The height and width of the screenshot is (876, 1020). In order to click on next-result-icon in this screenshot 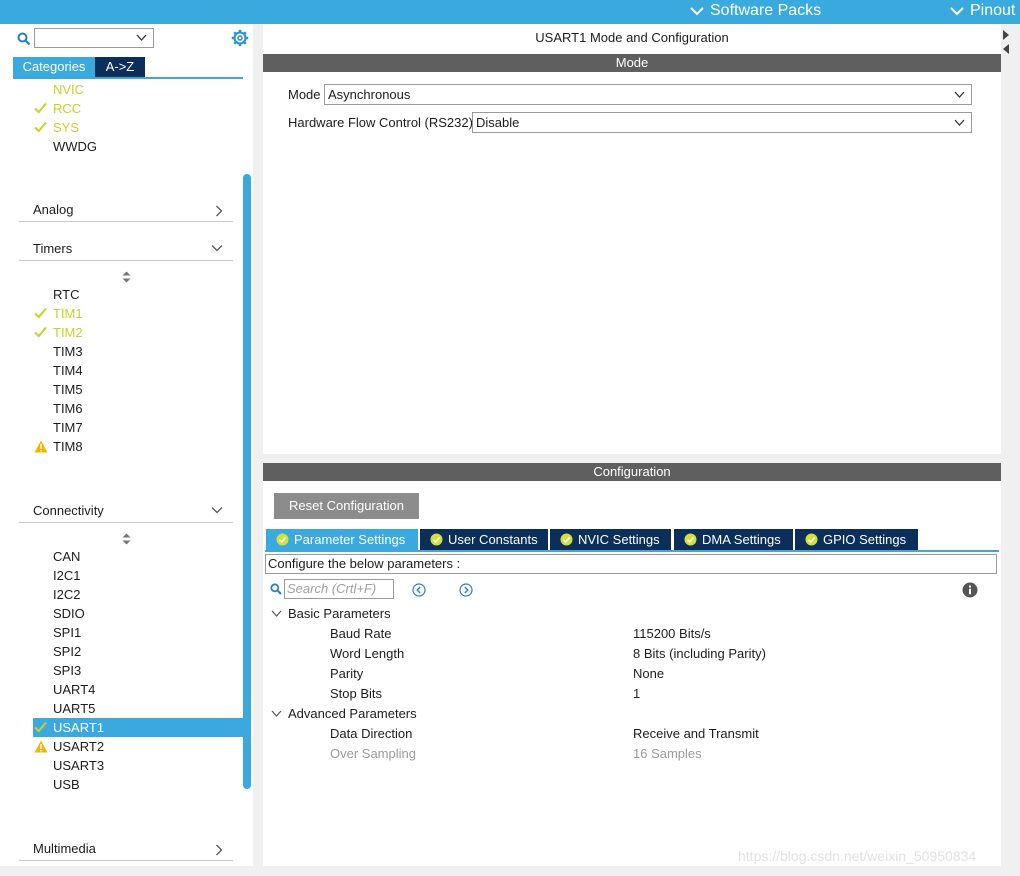, I will do `click(466, 590)`.